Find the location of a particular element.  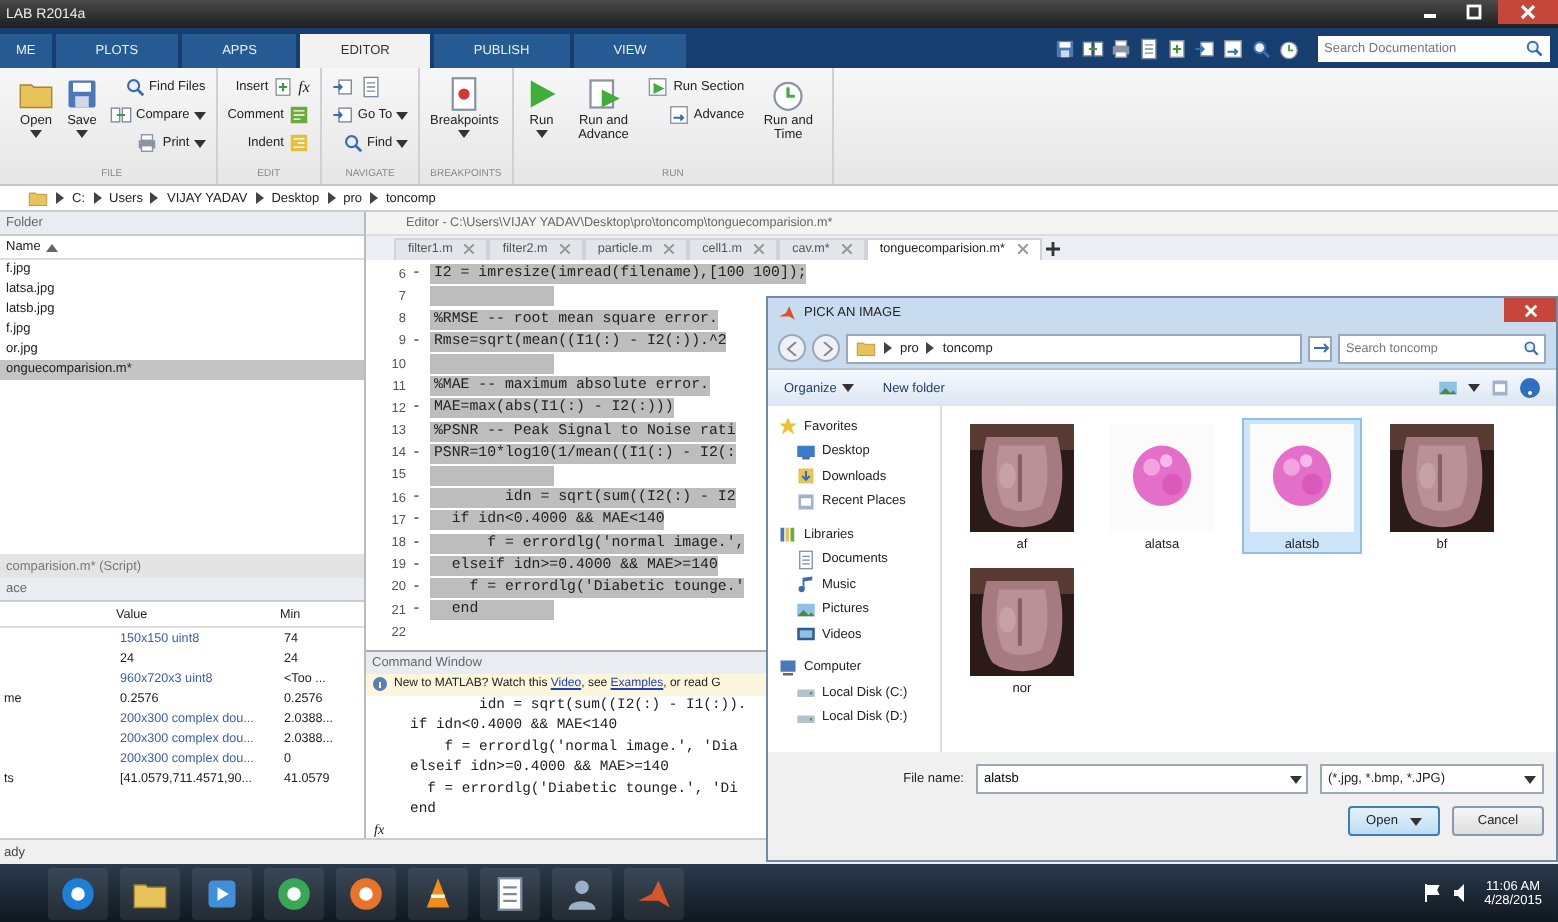

desktop-icon is located at coordinates (806, 451).